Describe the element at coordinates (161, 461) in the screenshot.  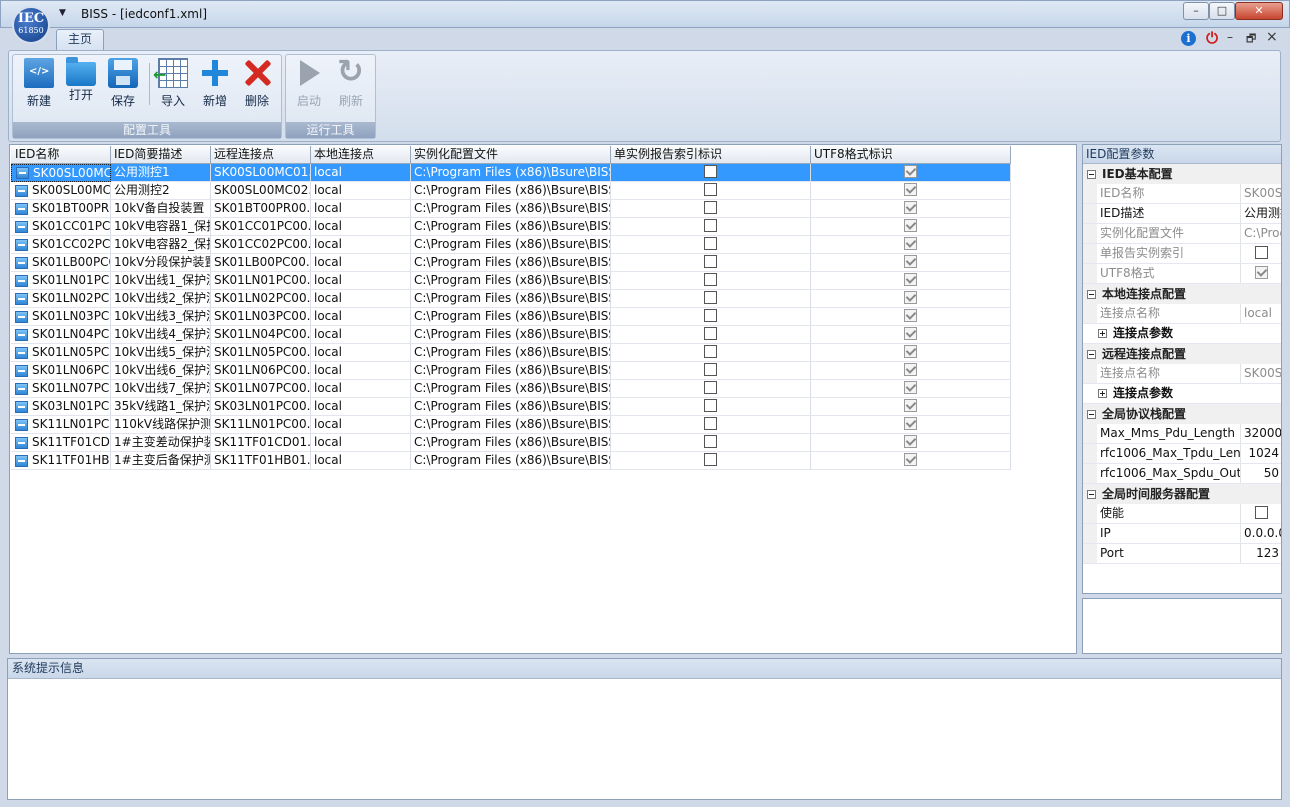
I see `cell-ied-desc: 1#主变后备保护测` at that location.